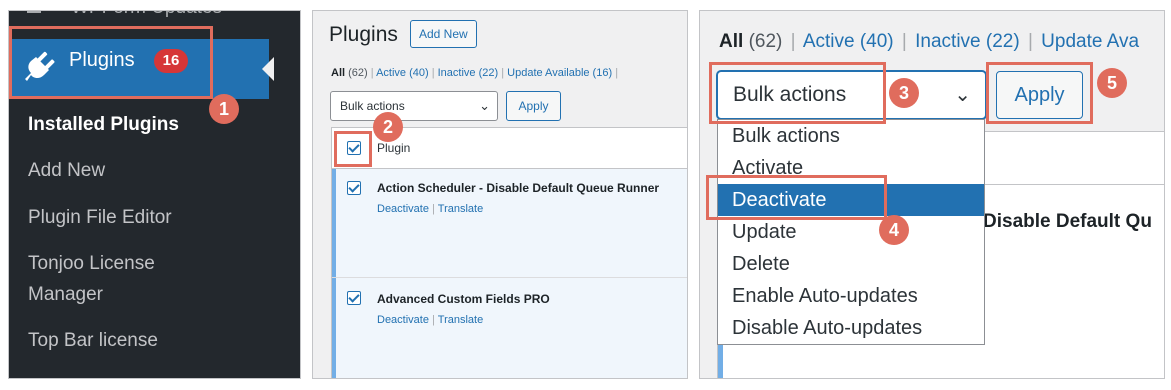 Image resolution: width=1171 pixels, height=390 pixels. Describe the element at coordinates (224, 109) in the screenshot. I see `step-badge-1: 1` at that location.